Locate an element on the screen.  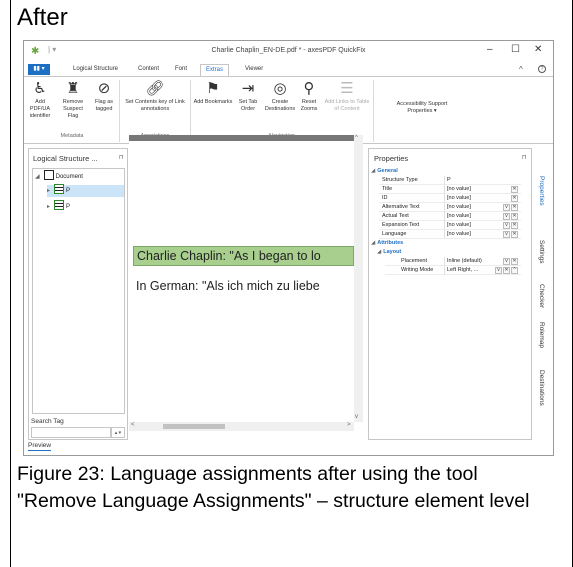
create-destinations-button: ◎ Create Destinations is located at coordinates (280, 96).